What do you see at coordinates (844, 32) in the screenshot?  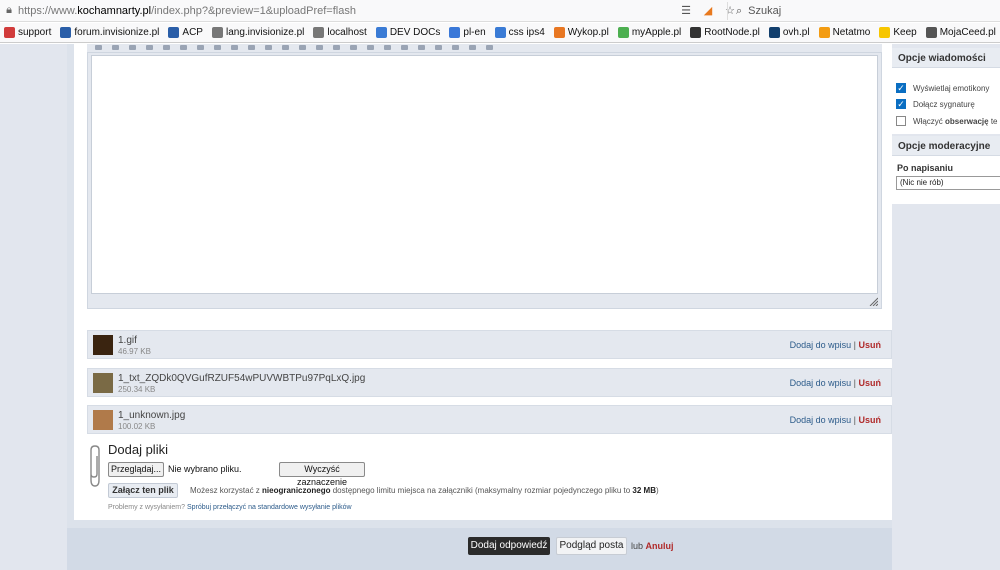 I see `bookmark-item: Netatmo` at bounding box center [844, 32].